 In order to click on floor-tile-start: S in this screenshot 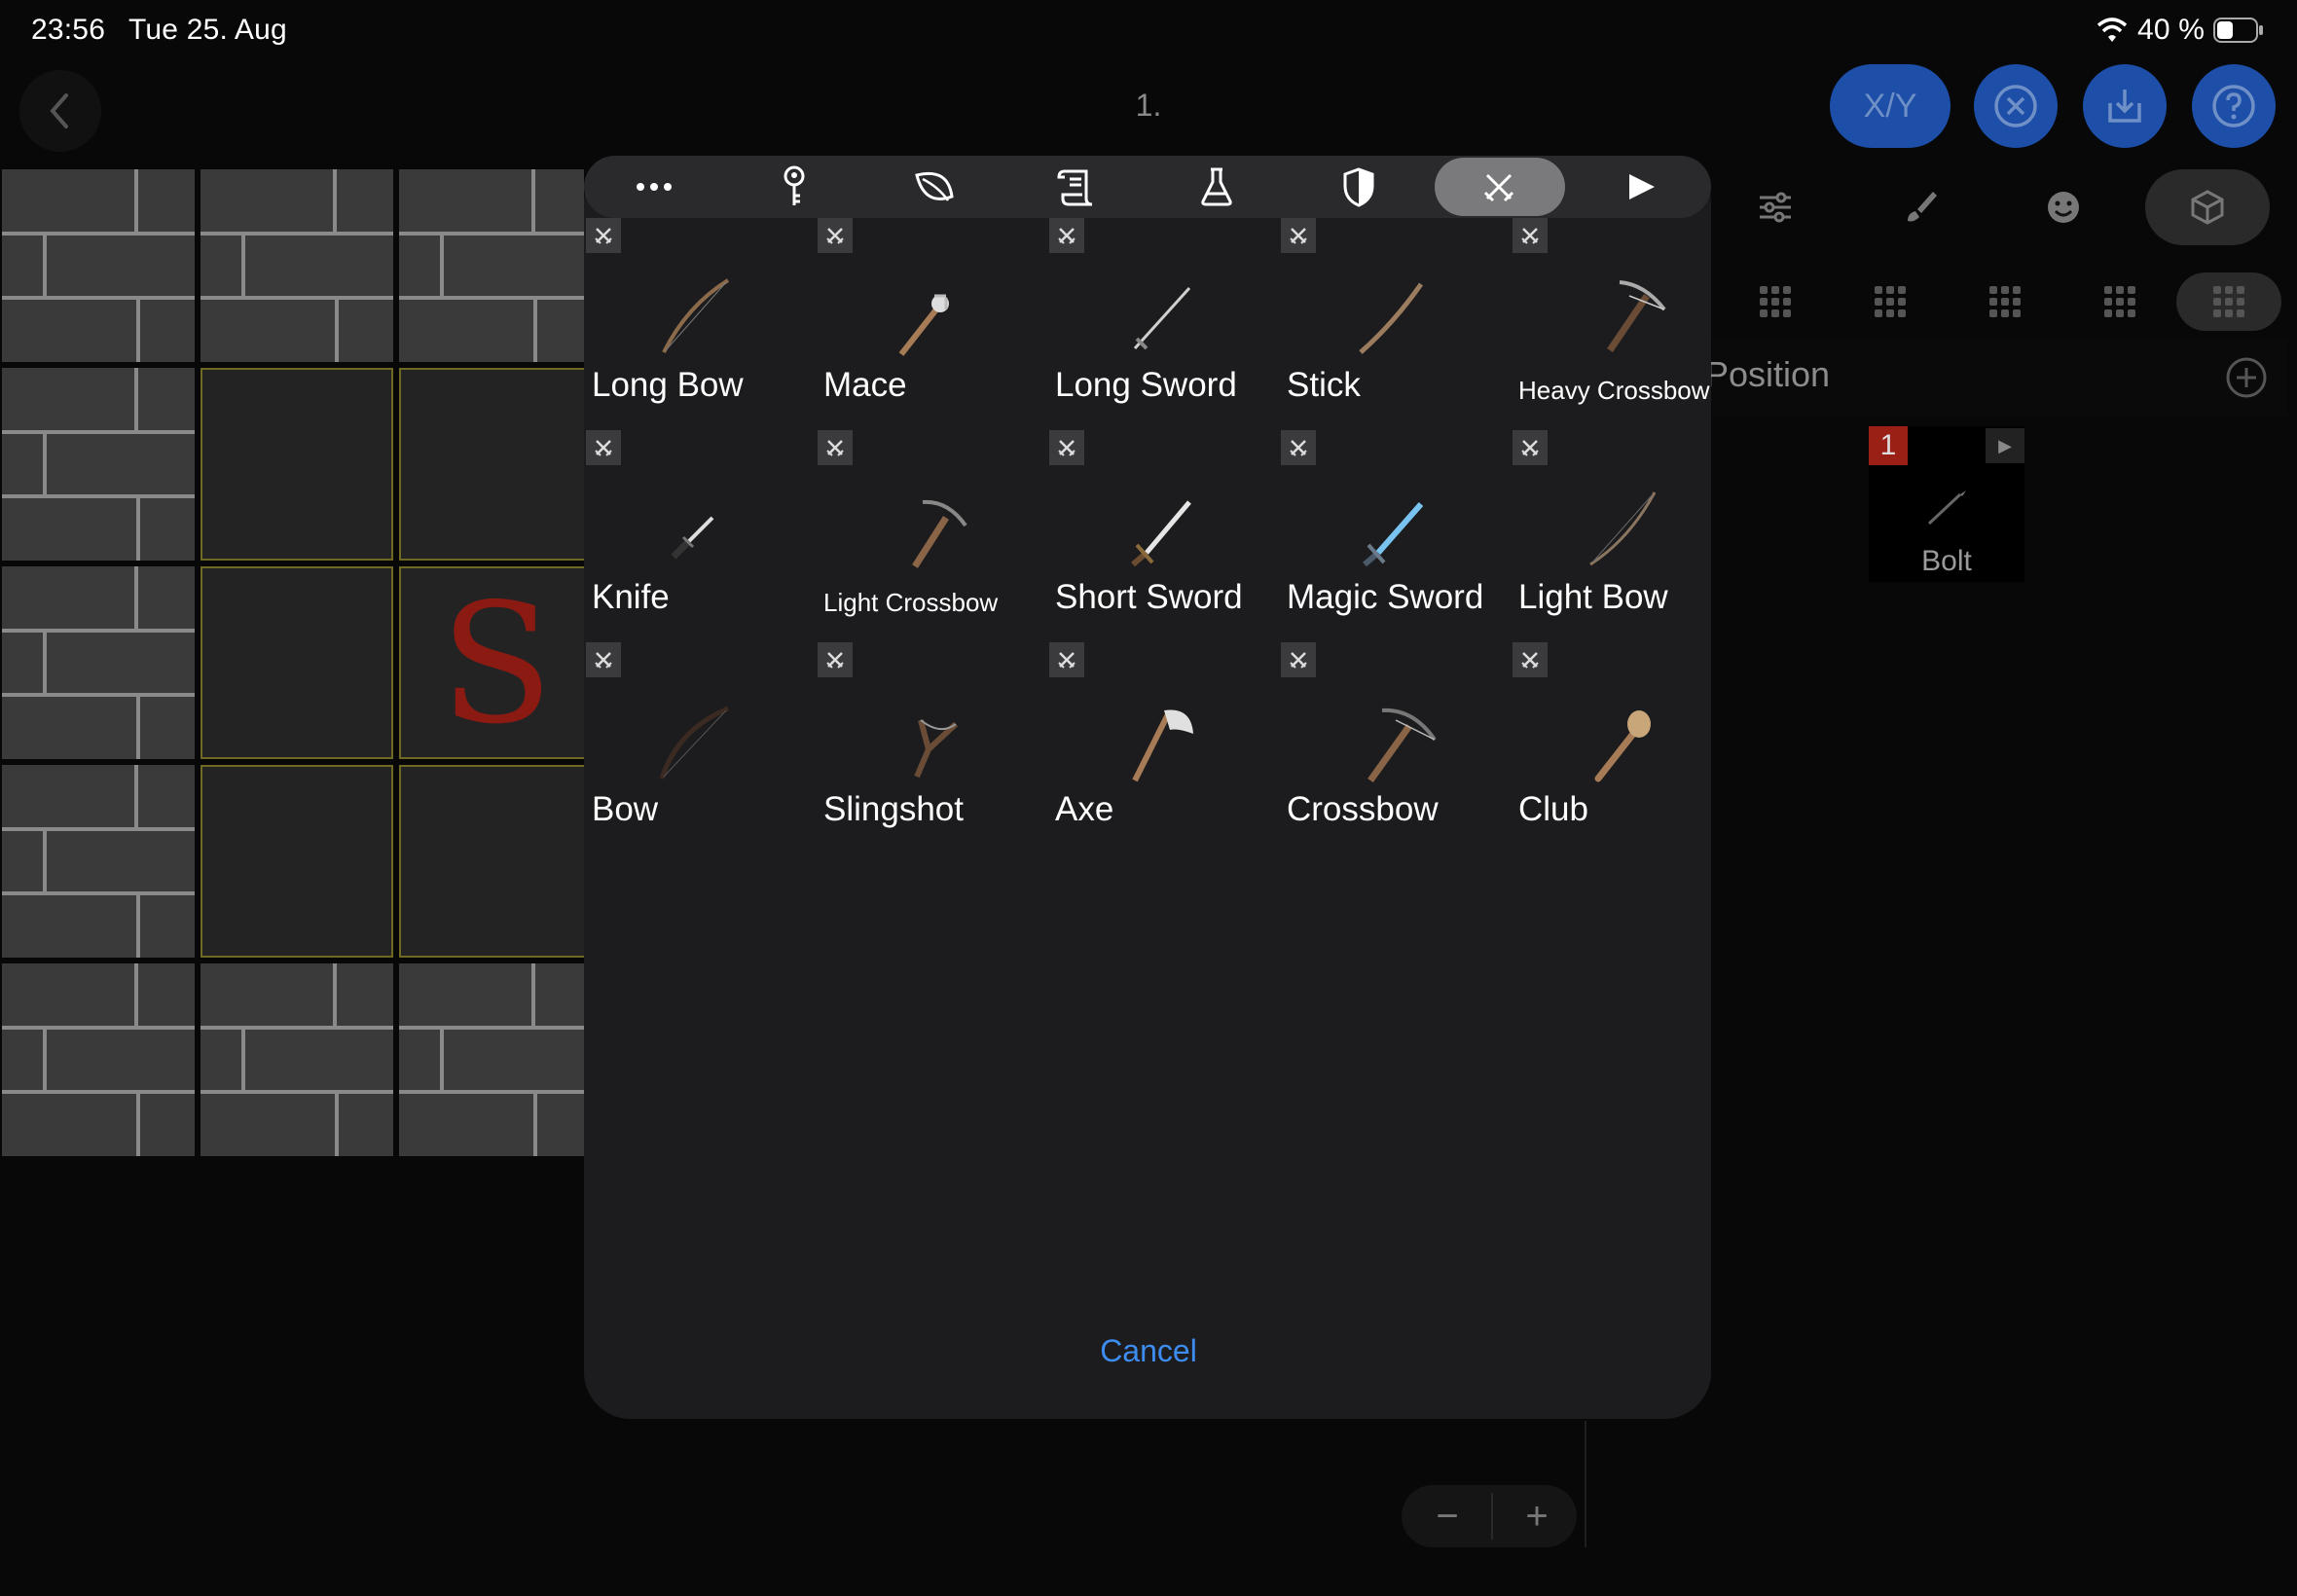, I will do `click(491, 663)`.